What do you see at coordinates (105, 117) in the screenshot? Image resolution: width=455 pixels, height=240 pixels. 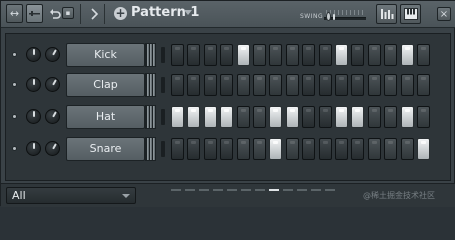 I see `channel-name-button: Hat` at bounding box center [105, 117].